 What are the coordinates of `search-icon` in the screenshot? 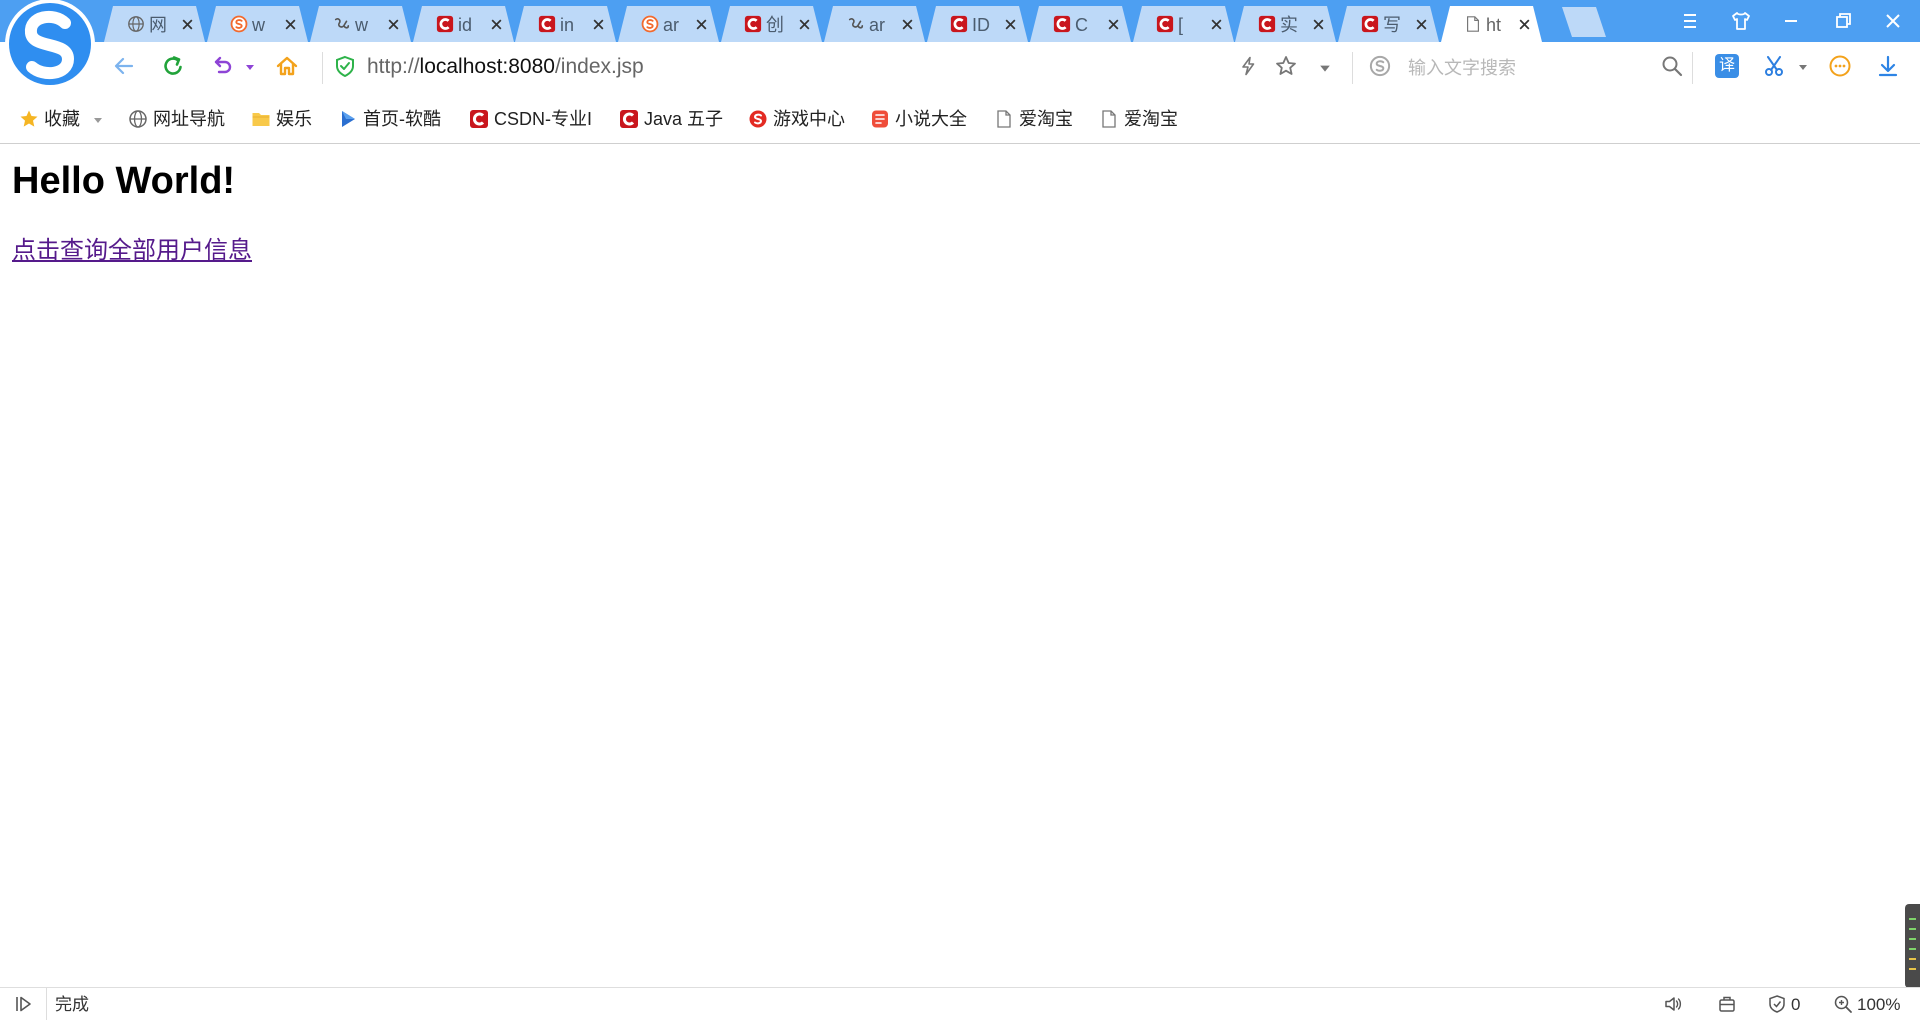 It's located at (1672, 66).